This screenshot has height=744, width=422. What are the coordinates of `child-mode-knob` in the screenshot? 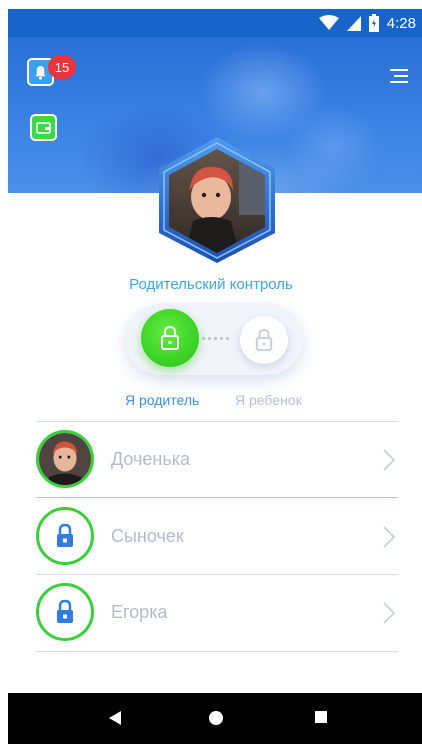 It's located at (264, 340).